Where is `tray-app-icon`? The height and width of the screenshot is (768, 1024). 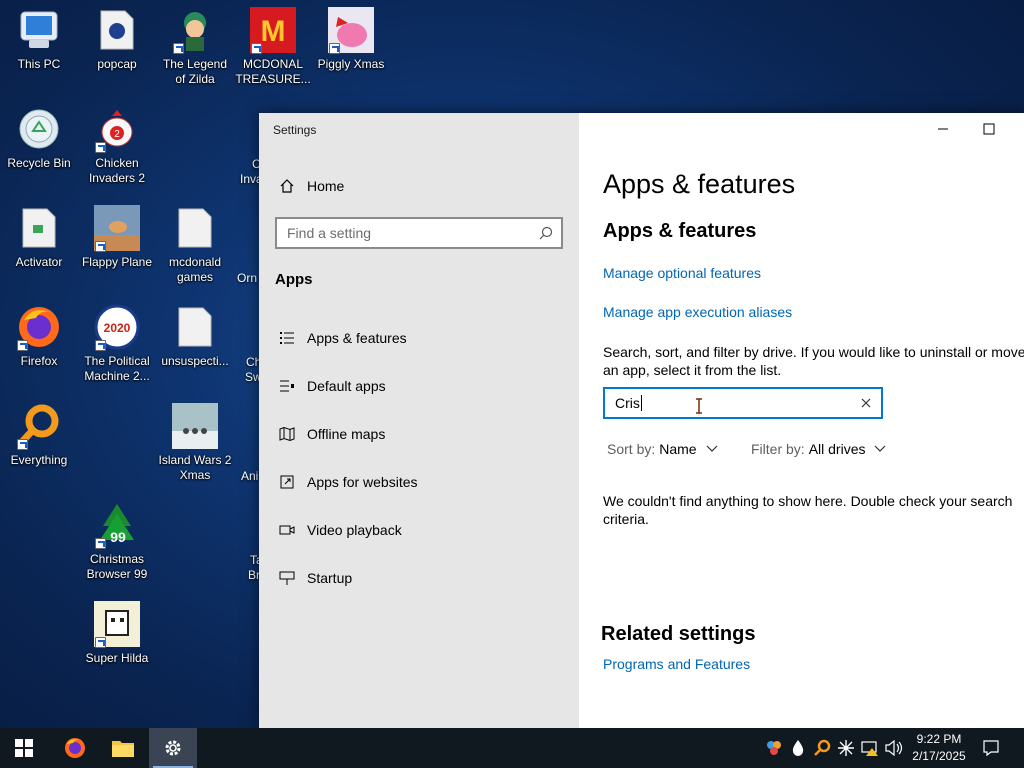 tray-app-icon is located at coordinates (774, 748).